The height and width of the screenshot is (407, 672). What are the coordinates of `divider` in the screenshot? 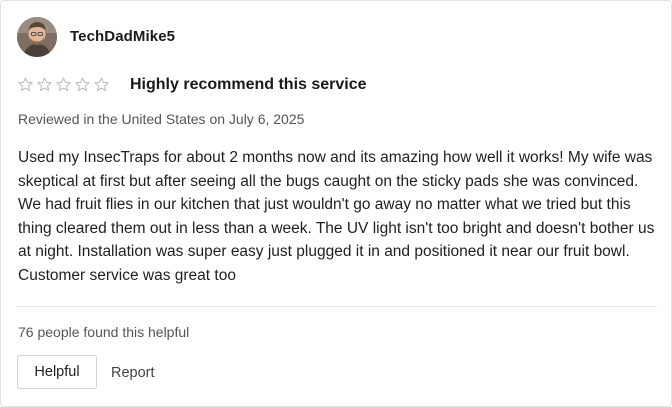 It's located at (337, 306).